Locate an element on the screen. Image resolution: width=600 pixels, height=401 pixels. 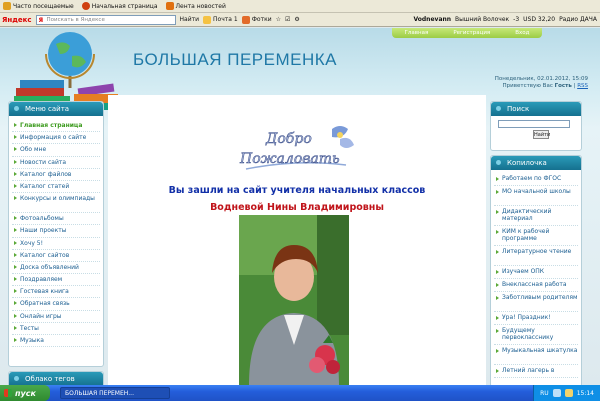
menu-item-want-five: Хочу 5! is located at coordinates (56, 244).